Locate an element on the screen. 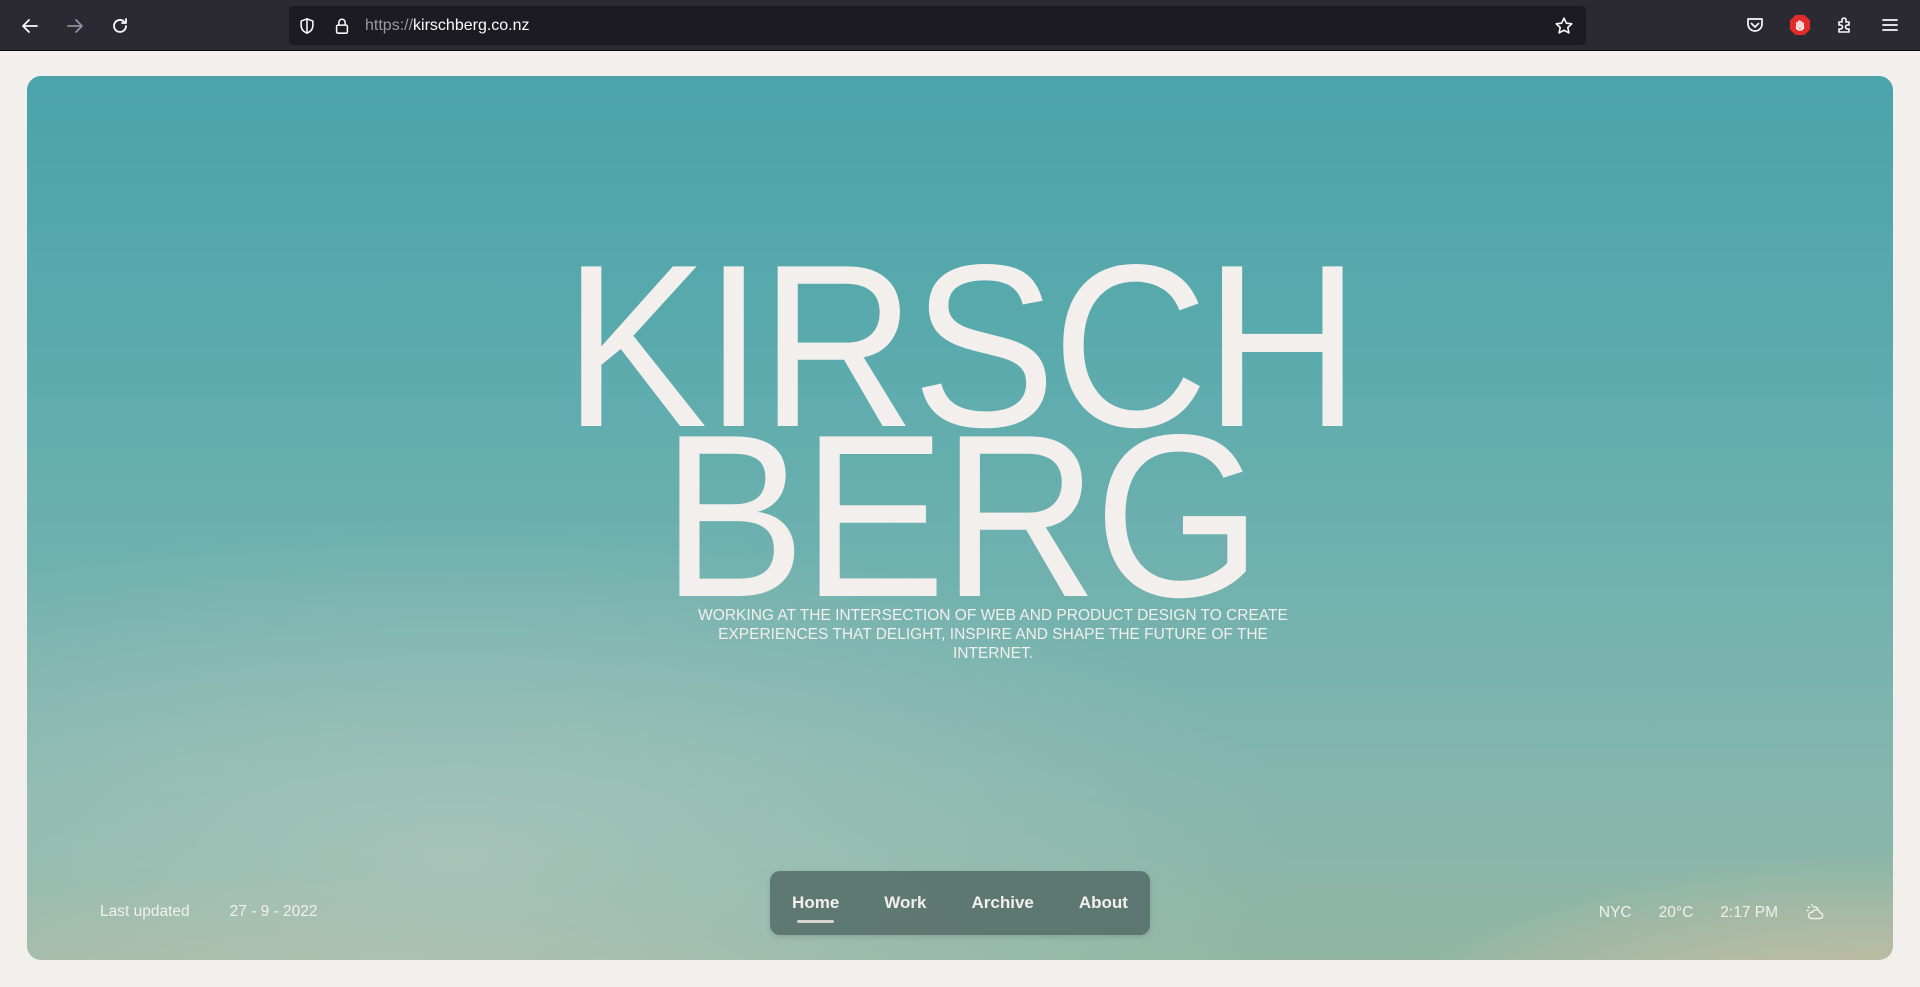 The height and width of the screenshot is (987, 1920). arrow-left-icon is located at coordinates (30, 26).